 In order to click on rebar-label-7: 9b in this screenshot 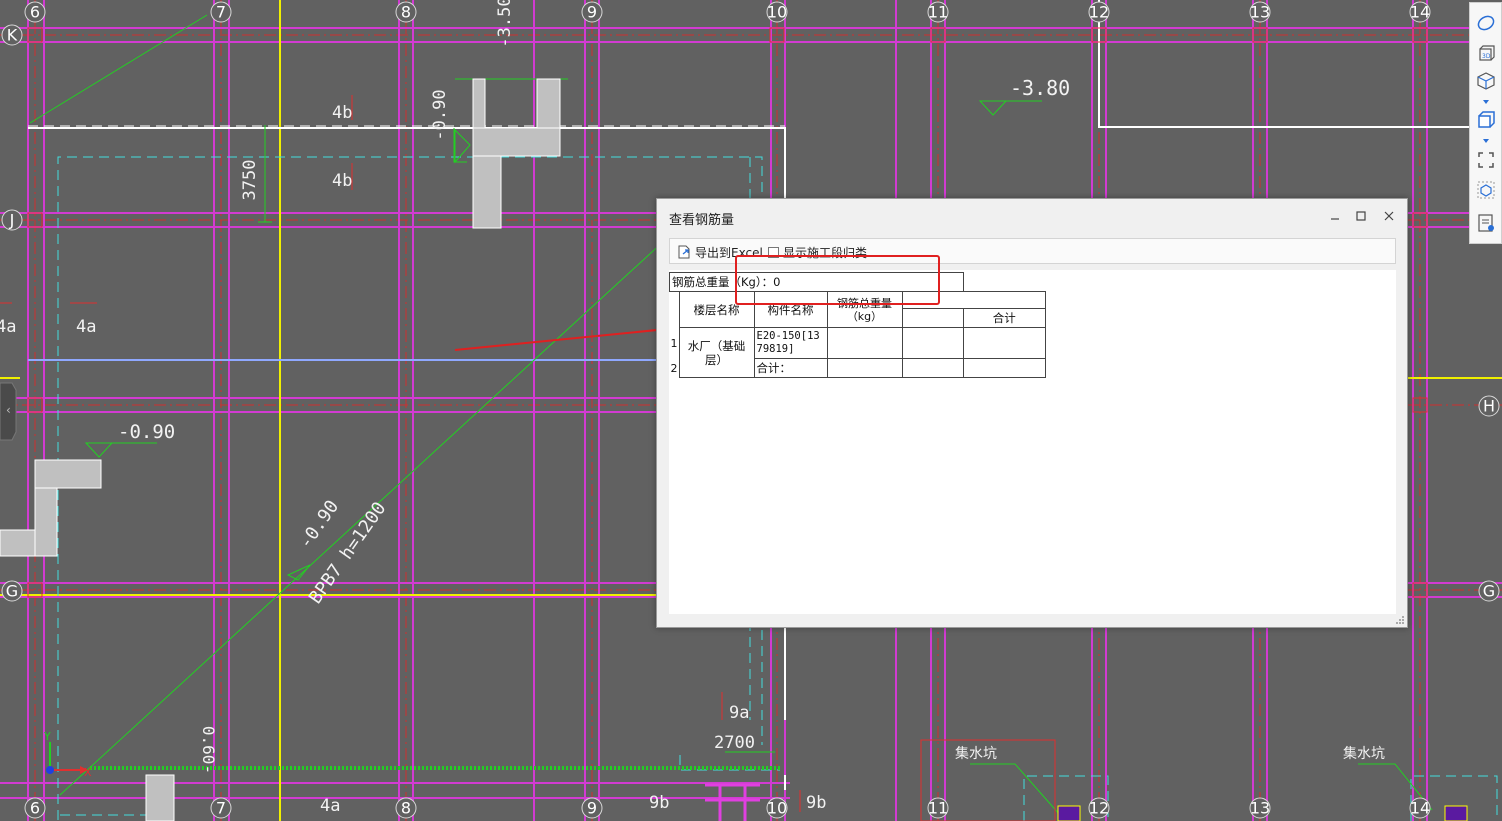, I will do `click(659, 803)`.